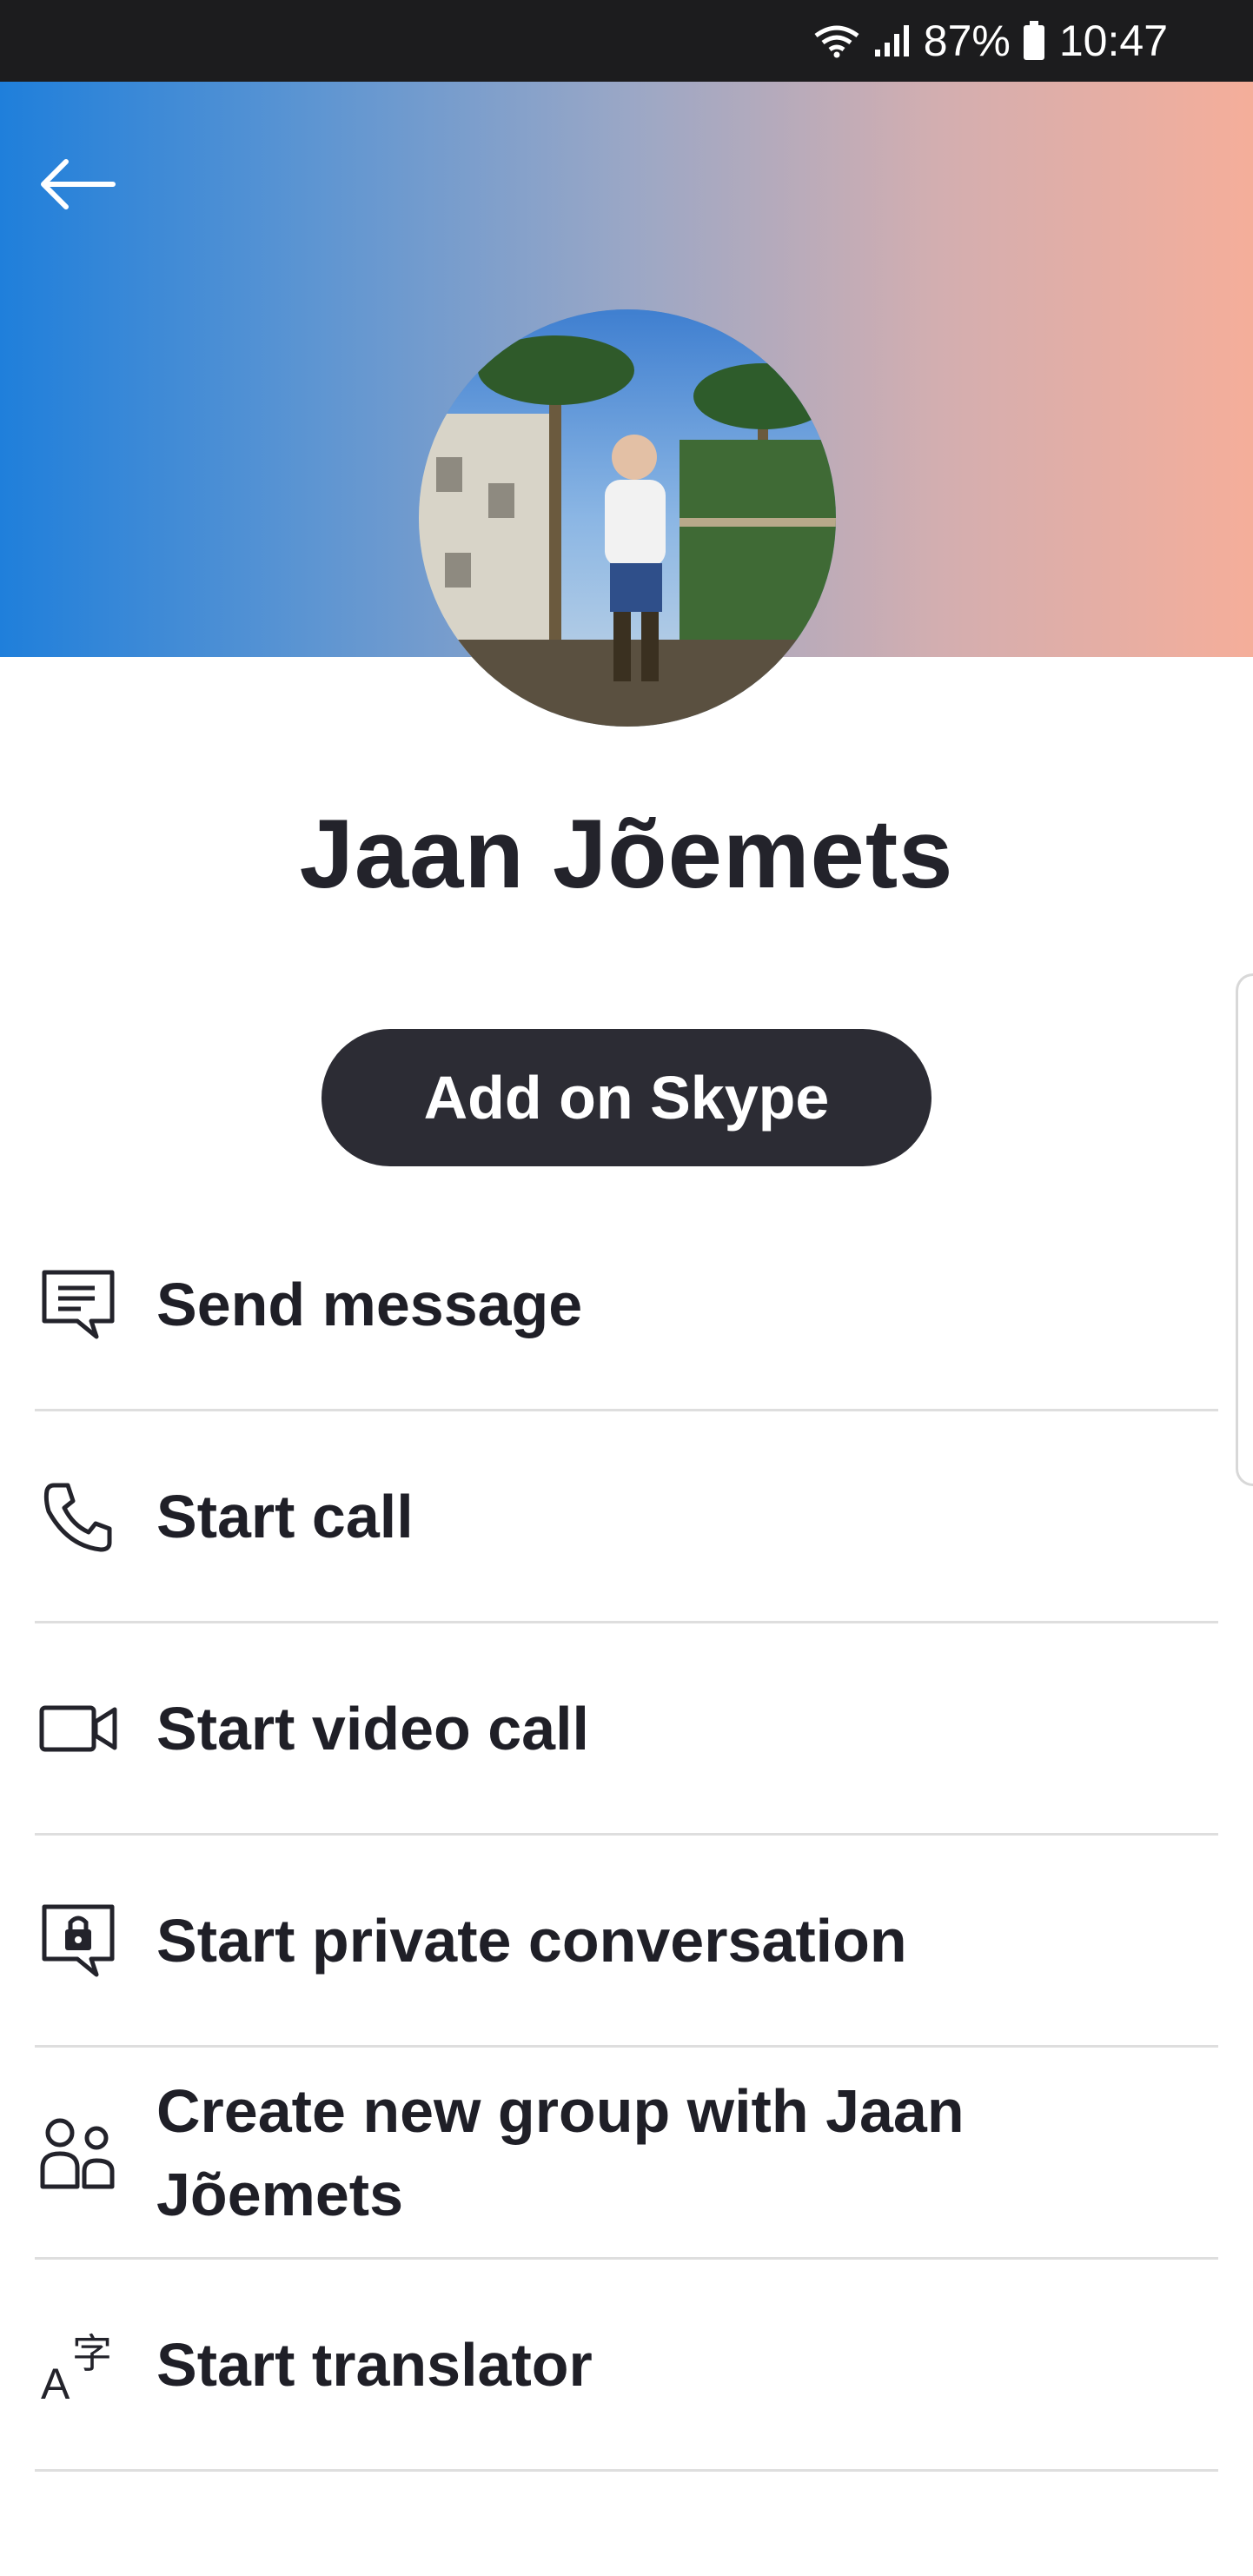  Describe the element at coordinates (78, 1516) in the screenshot. I see `phone-icon` at that location.